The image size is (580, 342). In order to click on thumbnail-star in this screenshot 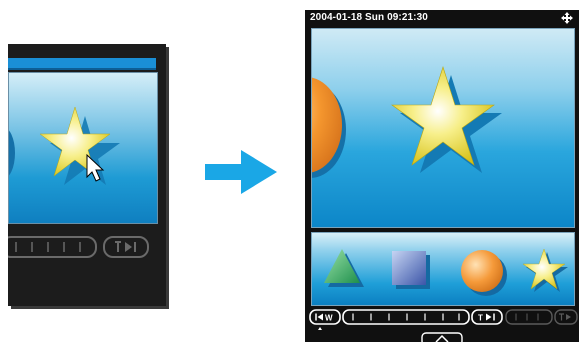, I will do `click(545, 270)`.